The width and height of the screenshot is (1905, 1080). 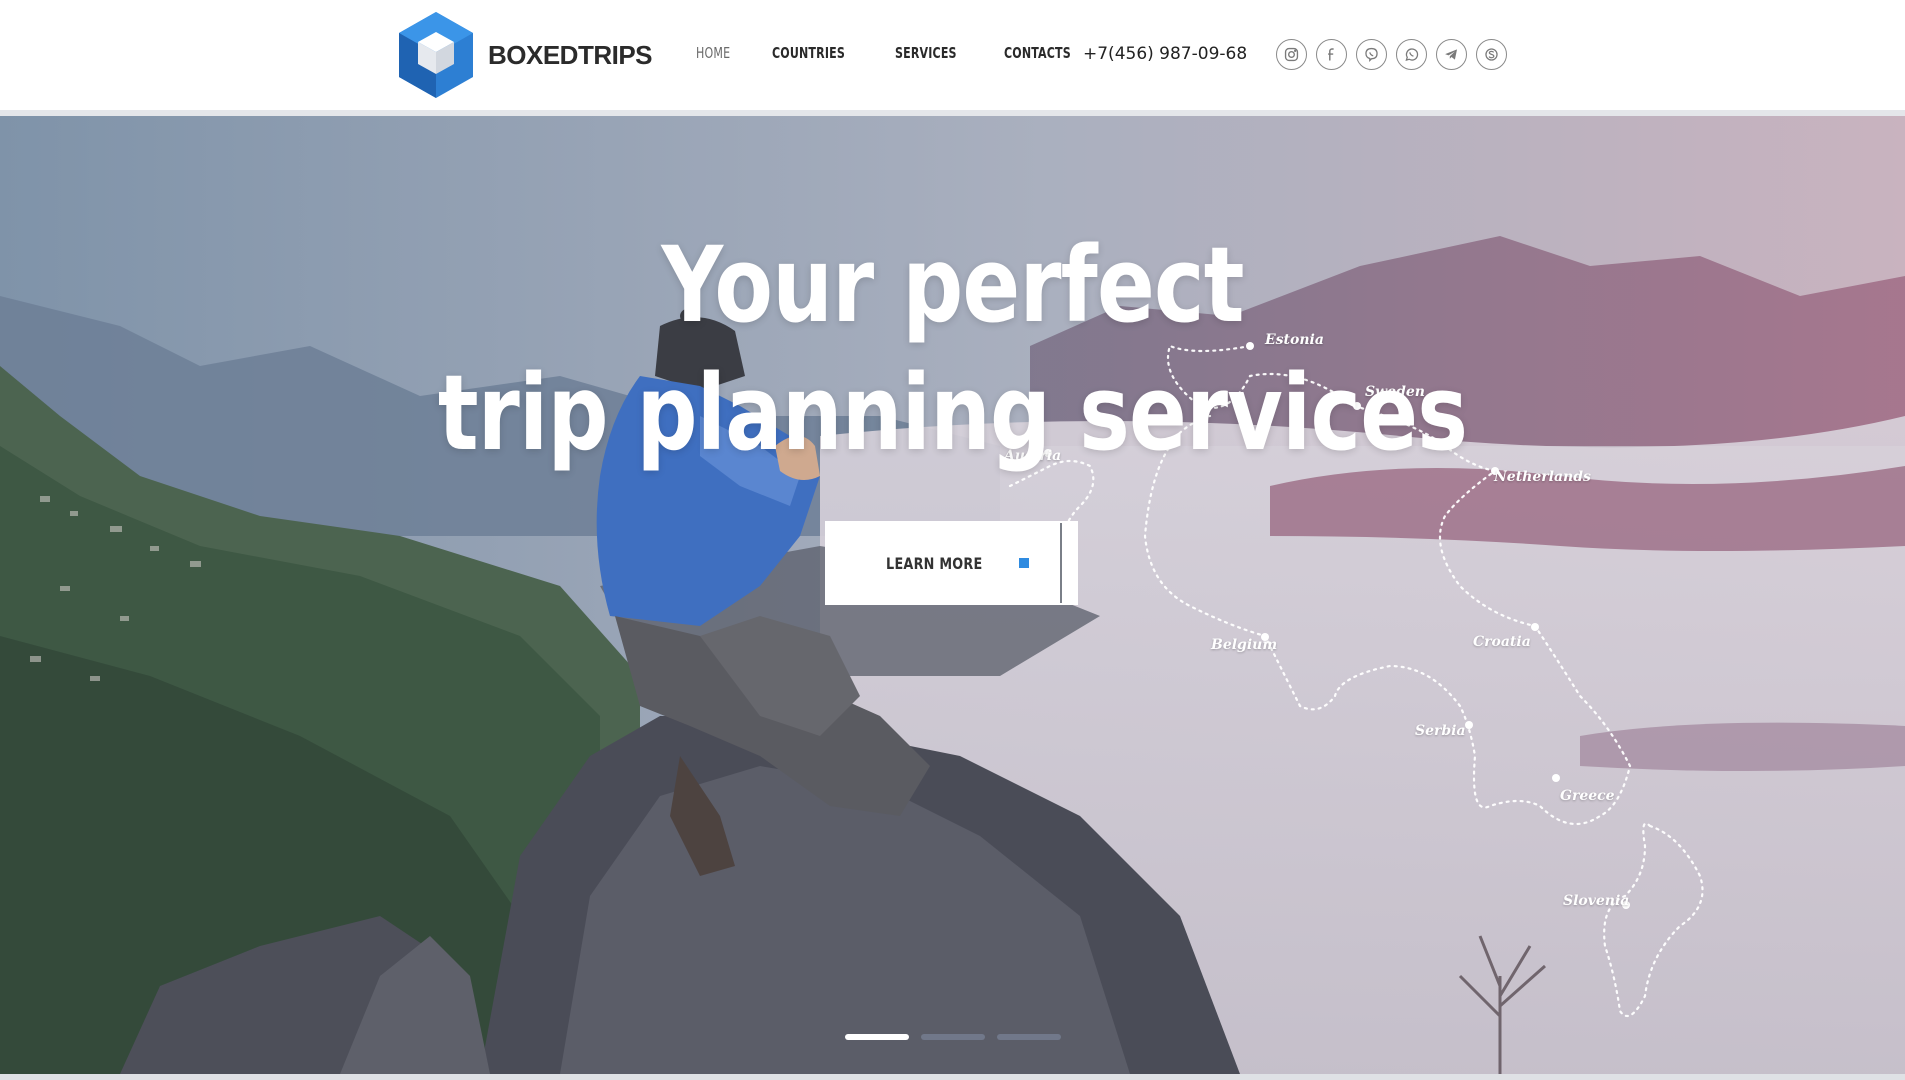 I want to click on hero-title-line1: Your perfect, so click(x=952, y=285).